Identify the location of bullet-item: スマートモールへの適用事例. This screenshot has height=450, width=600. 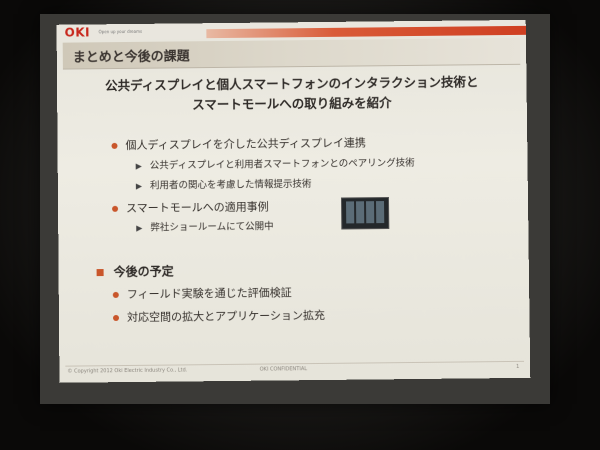
(190, 207).